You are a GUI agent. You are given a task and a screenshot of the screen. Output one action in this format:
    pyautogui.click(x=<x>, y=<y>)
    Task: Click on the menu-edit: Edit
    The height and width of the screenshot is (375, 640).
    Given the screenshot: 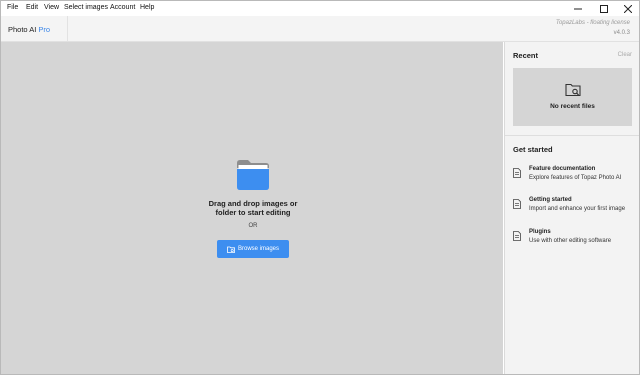 What is the action you would take?
    pyautogui.click(x=32, y=7)
    